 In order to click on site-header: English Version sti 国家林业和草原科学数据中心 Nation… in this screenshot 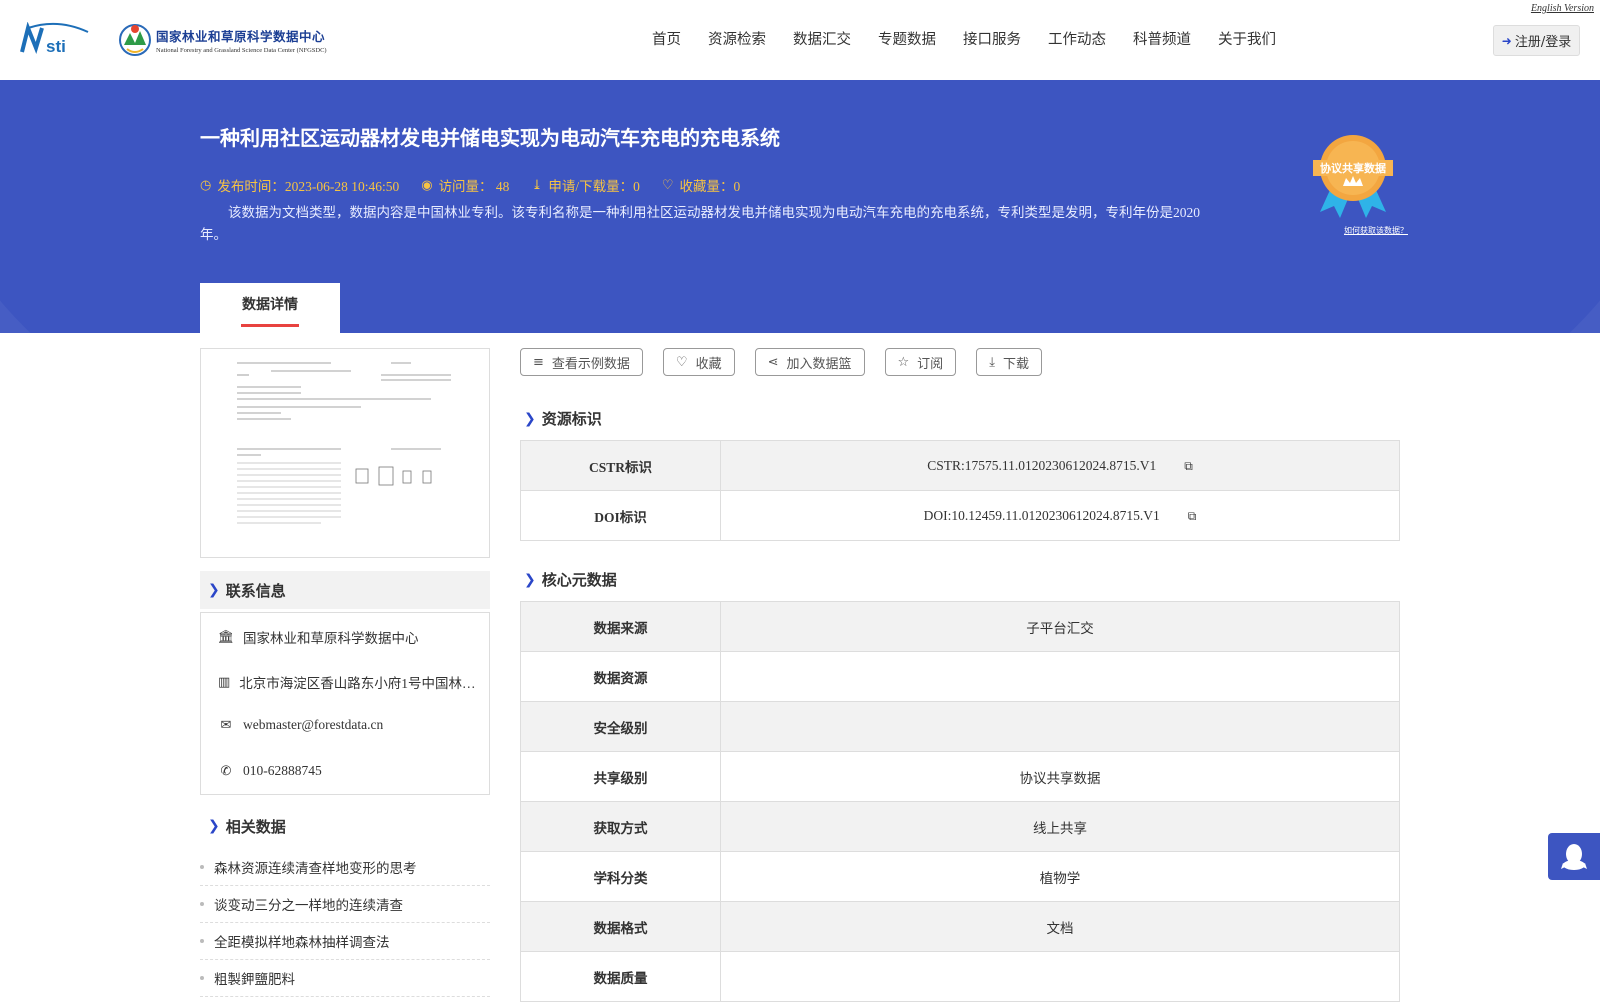, I will do `click(800, 40)`.